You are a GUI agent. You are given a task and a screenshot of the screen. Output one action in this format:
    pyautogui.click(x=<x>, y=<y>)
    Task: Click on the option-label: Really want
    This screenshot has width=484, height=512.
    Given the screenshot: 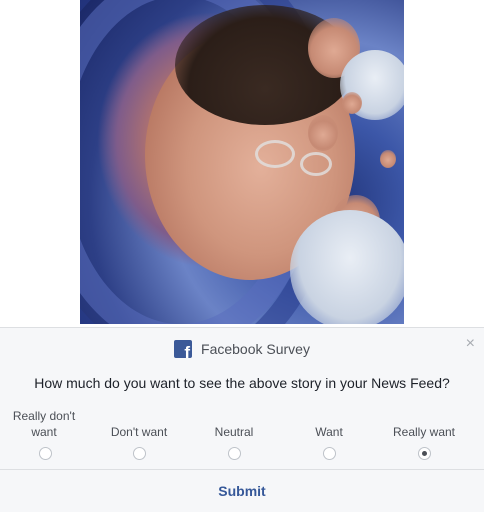 What is the action you would take?
    pyautogui.click(x=424, y=432)
    